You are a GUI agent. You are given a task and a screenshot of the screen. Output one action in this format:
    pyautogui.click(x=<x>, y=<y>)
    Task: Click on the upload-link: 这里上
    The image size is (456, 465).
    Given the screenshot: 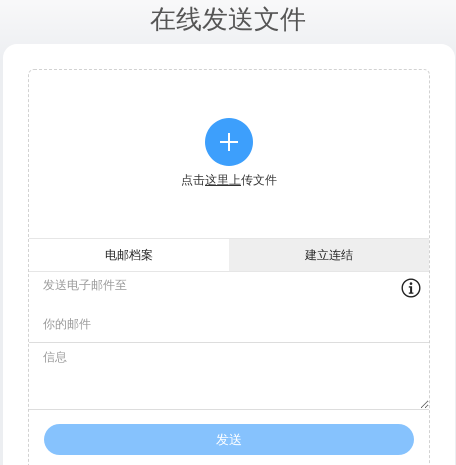 What is the action you would take?
    pyautogui.click(x=223, y=180)
    